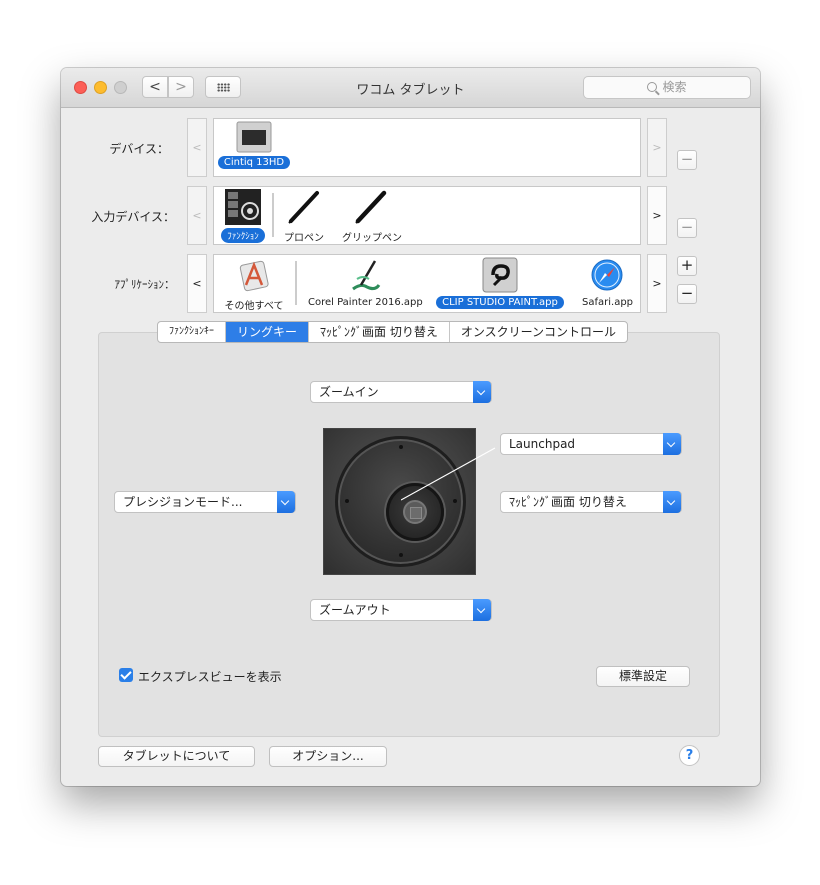 The width and height of the screenshot is (820, 885). I want to click on ring-right-middle-value: ﾏｯﾋﾟﾝｸﾞ画面 切り替え, so click(568, 502).